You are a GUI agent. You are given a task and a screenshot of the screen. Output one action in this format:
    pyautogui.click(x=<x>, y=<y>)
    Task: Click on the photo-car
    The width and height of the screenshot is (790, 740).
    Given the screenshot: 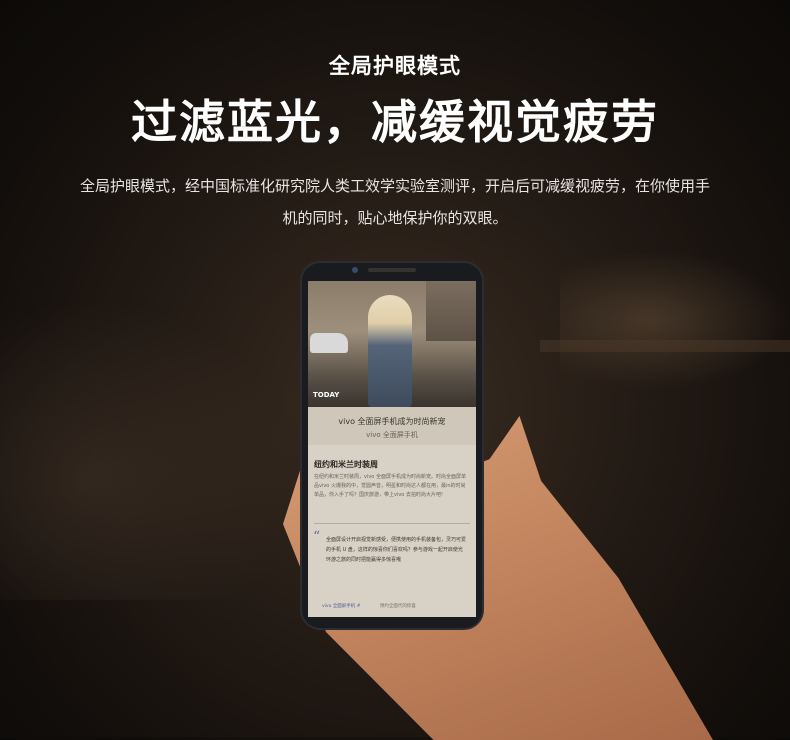 What is the action you would take?
    pyautogui.click(x=329, y=343)
    